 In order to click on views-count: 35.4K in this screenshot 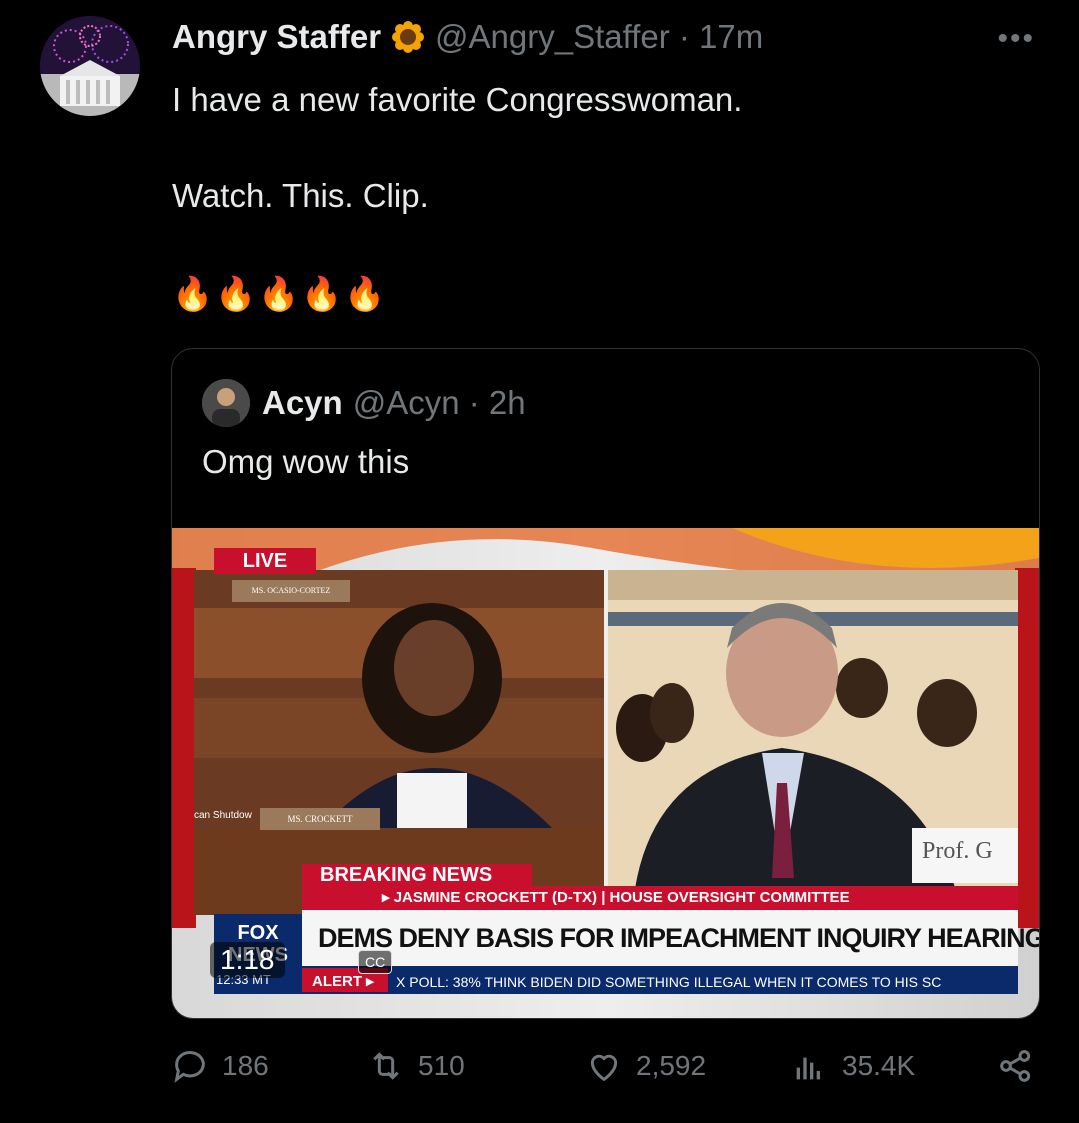, I will do `click(879, 1065)`.